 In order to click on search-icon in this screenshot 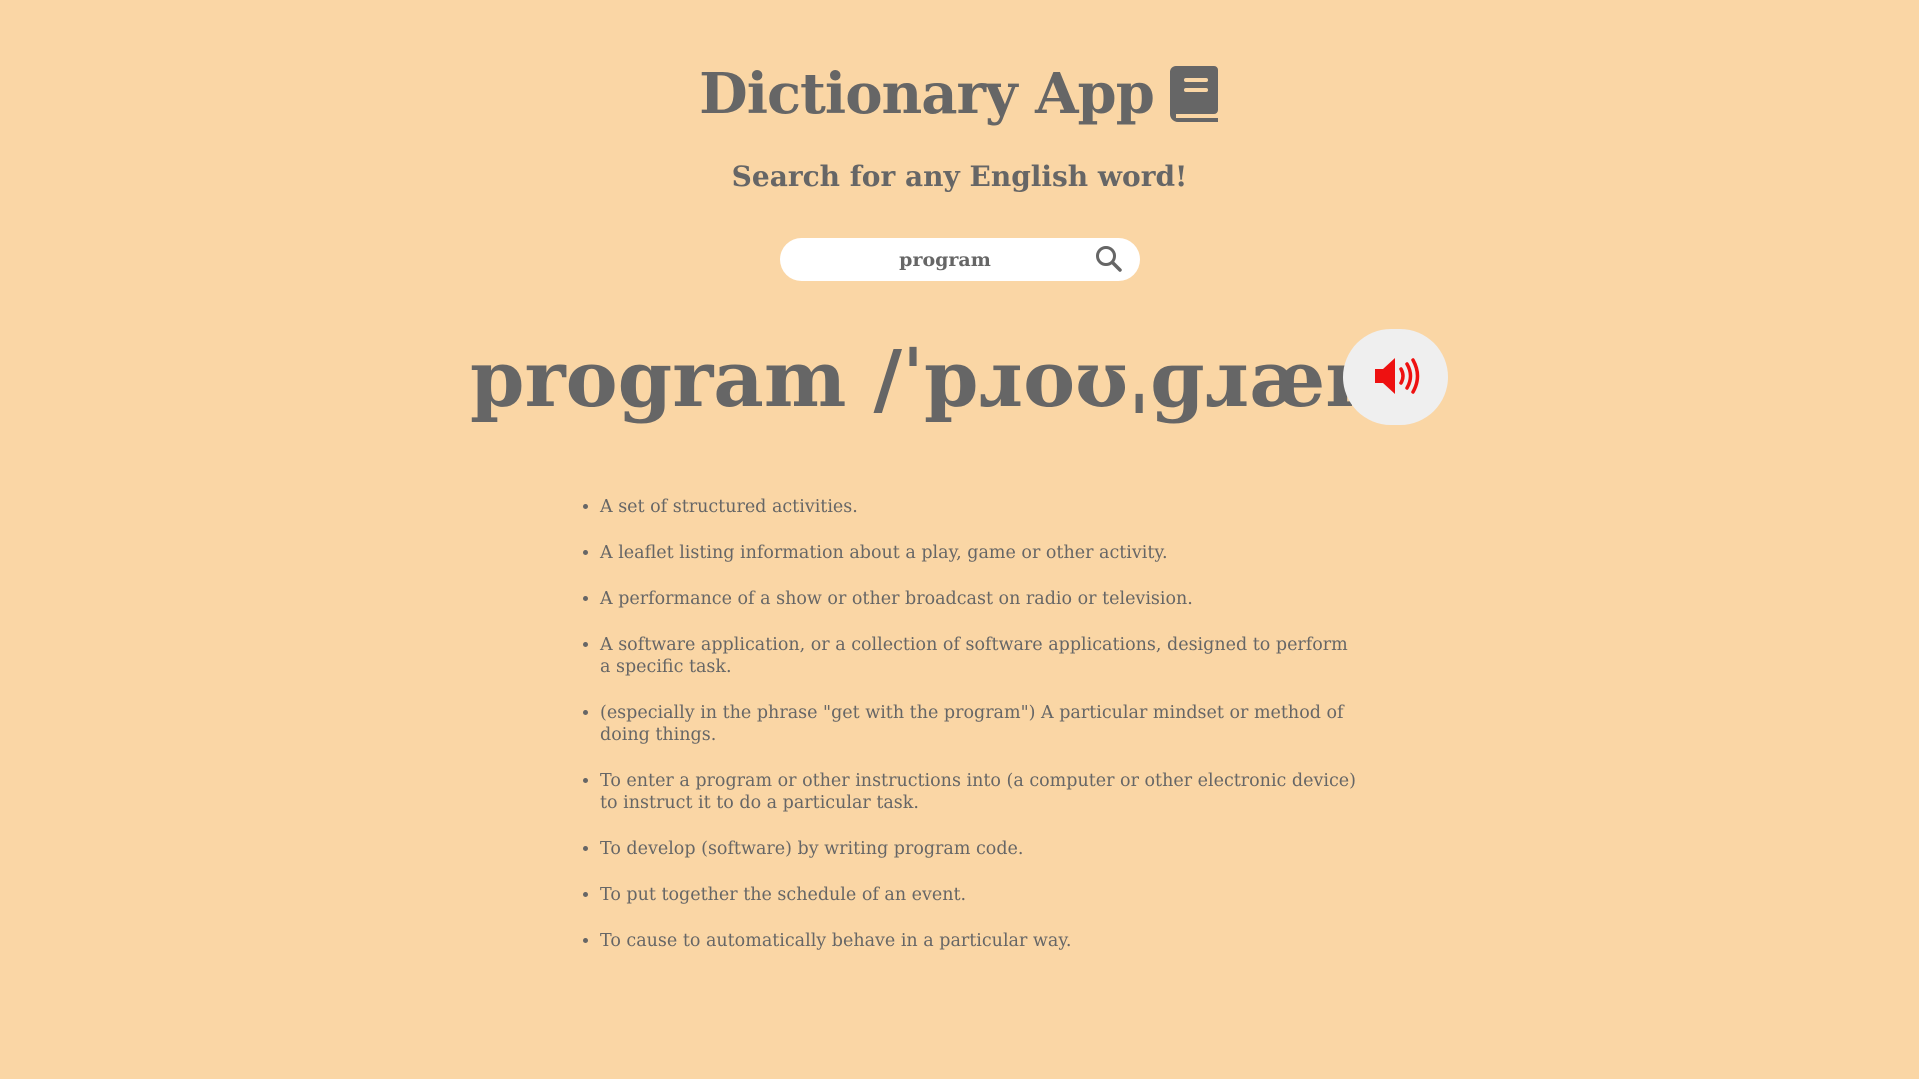, I will do `click(1109, 259)`.